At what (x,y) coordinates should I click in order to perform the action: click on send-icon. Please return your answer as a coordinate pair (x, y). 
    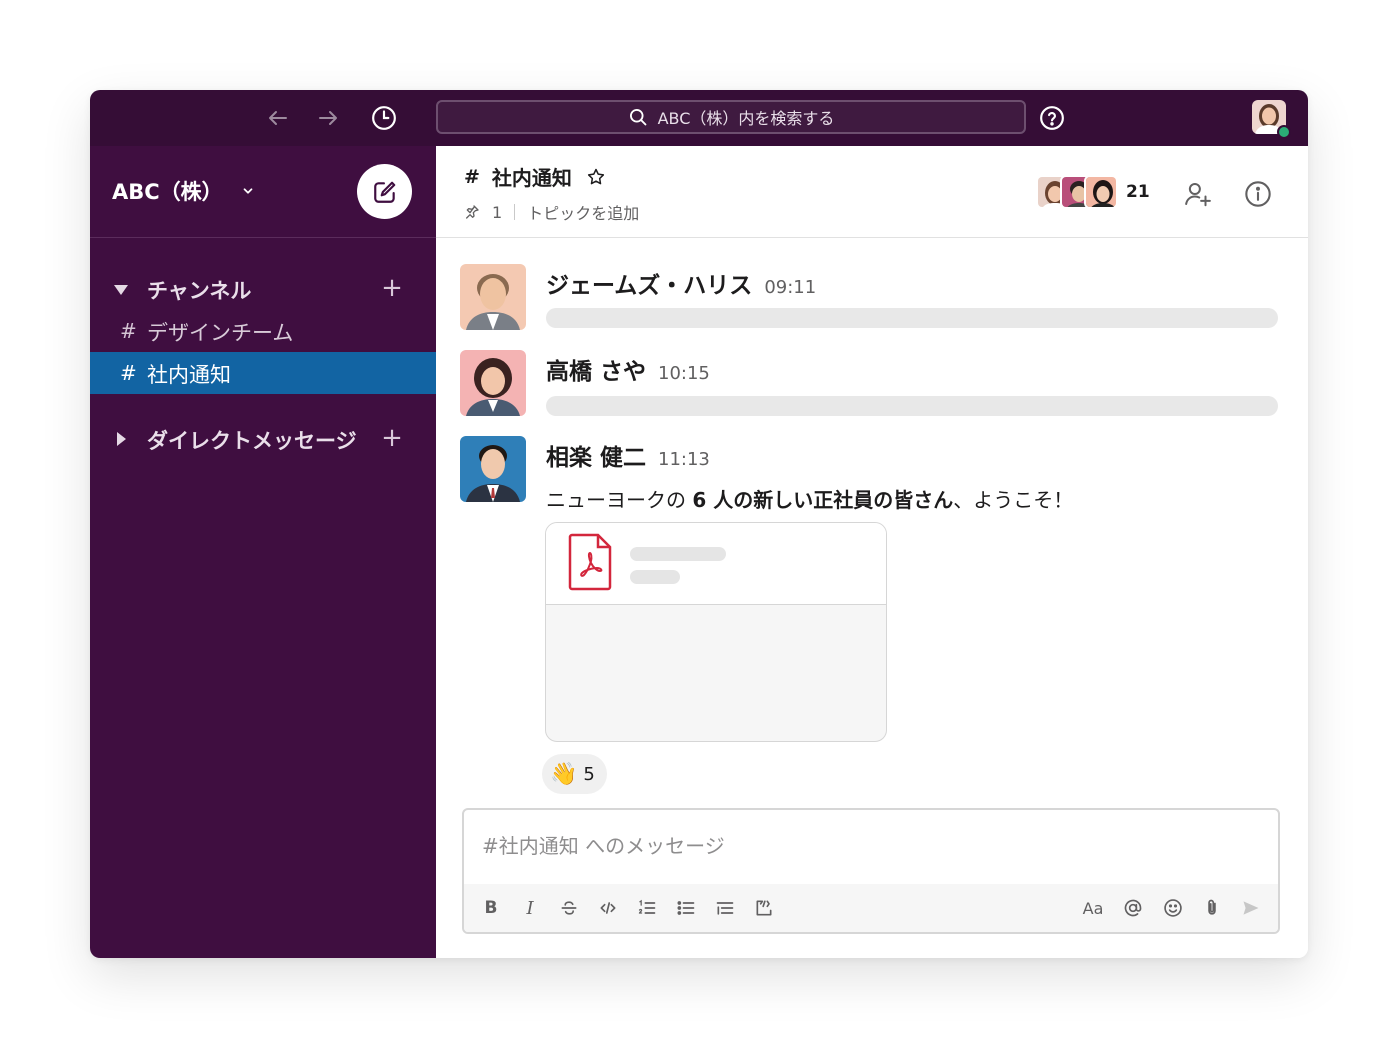
    Looking at the image, I should click on (1251, 908).